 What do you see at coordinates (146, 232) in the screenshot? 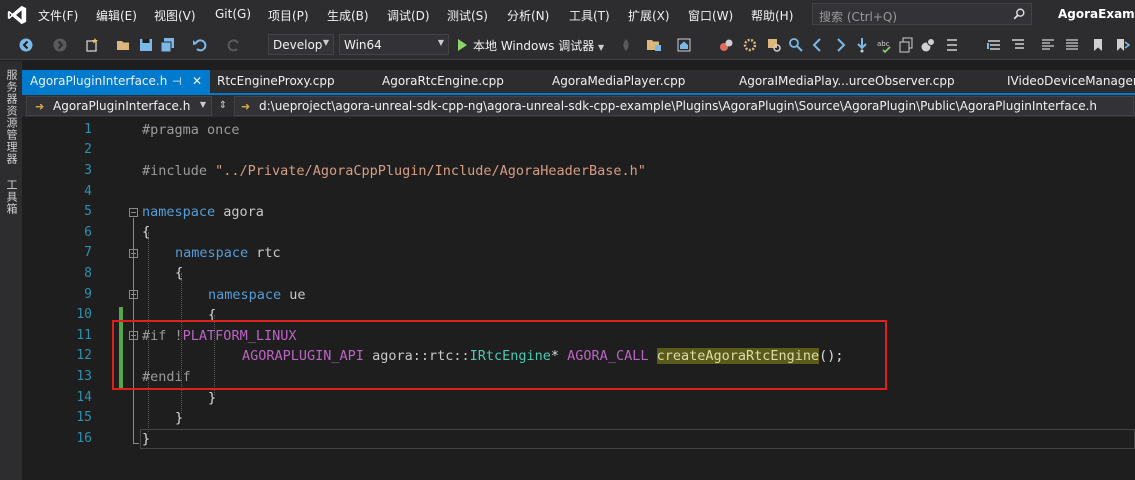
I see `code-line-6: {` at bounding box center [146, 232].